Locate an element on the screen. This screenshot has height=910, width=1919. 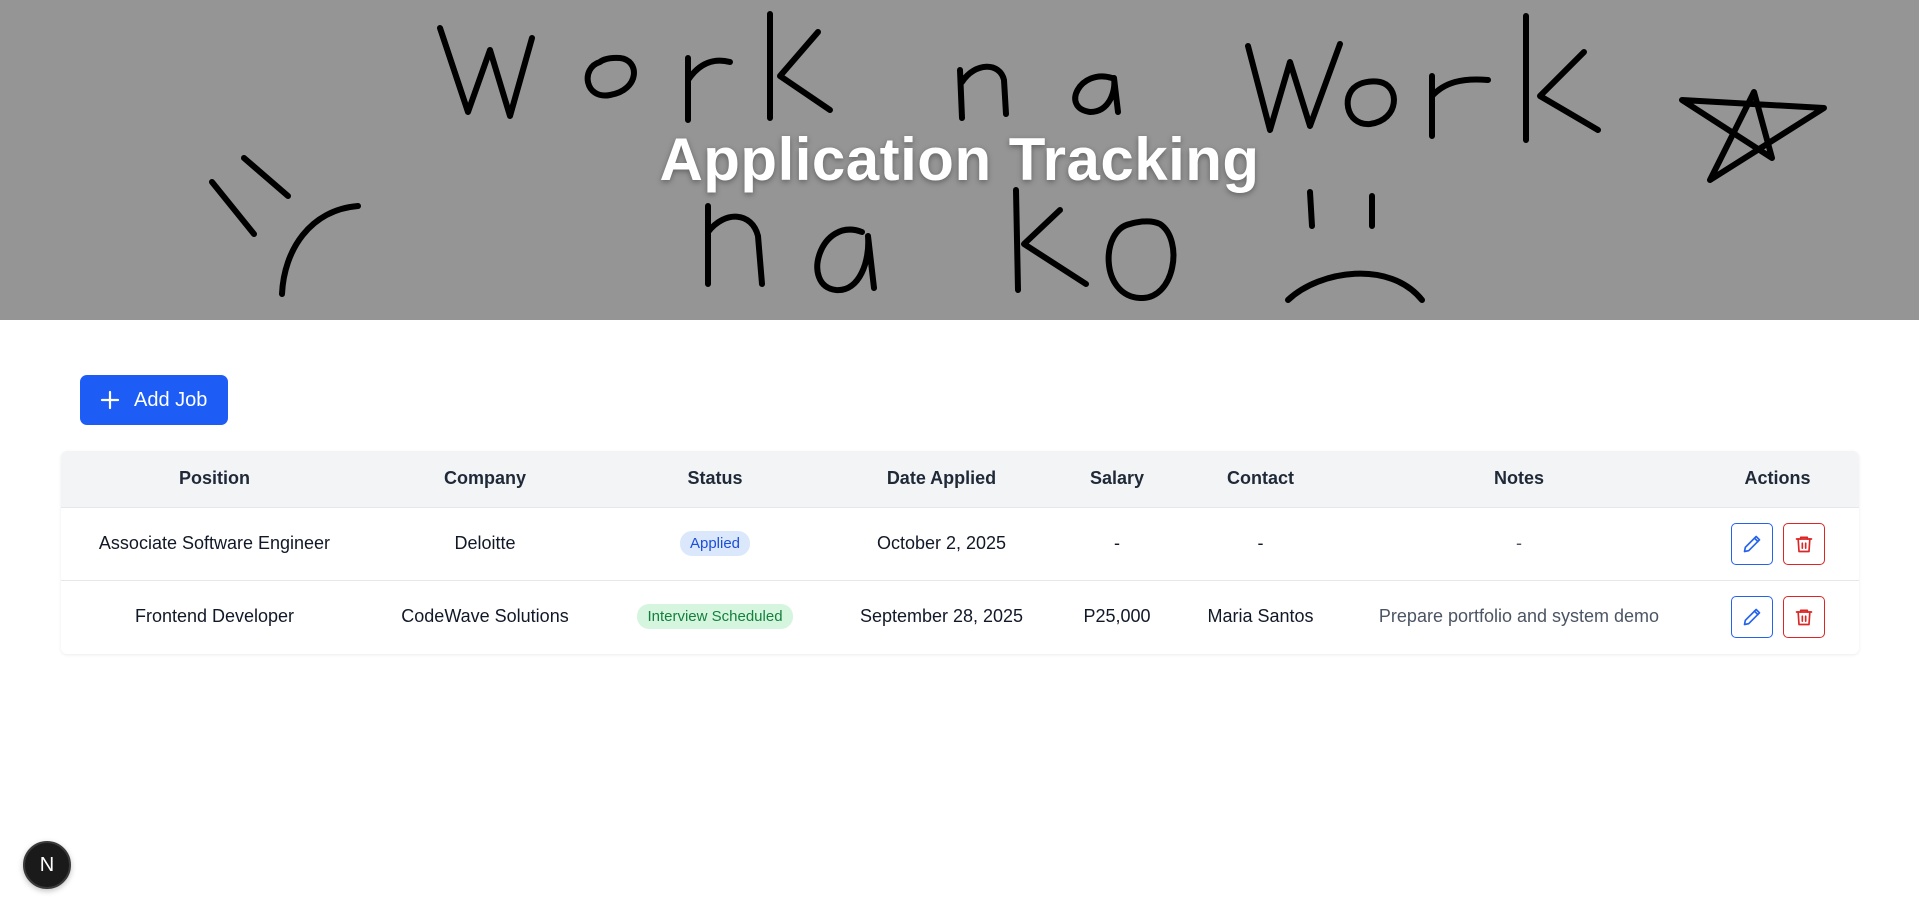
status-badge: Applied is located at coordinates (715, 543).